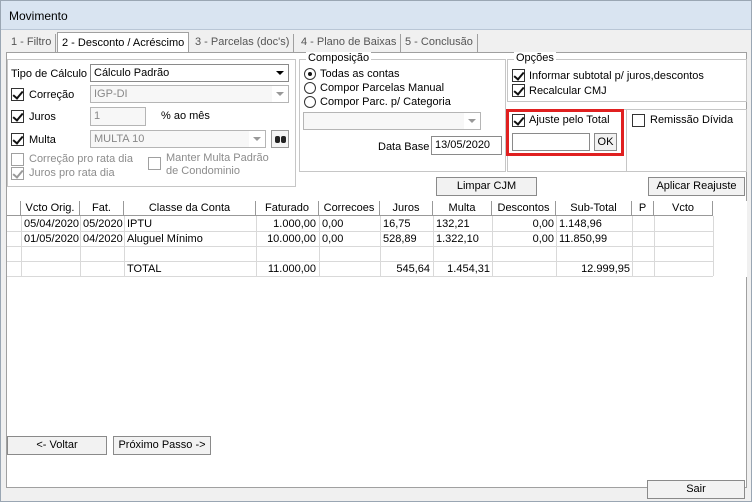 This screenshot has width=752, height=502. Describe the element at coordinates (518, 75) in the screenshot. I see `informar-subtotal-checkbox` at that location.